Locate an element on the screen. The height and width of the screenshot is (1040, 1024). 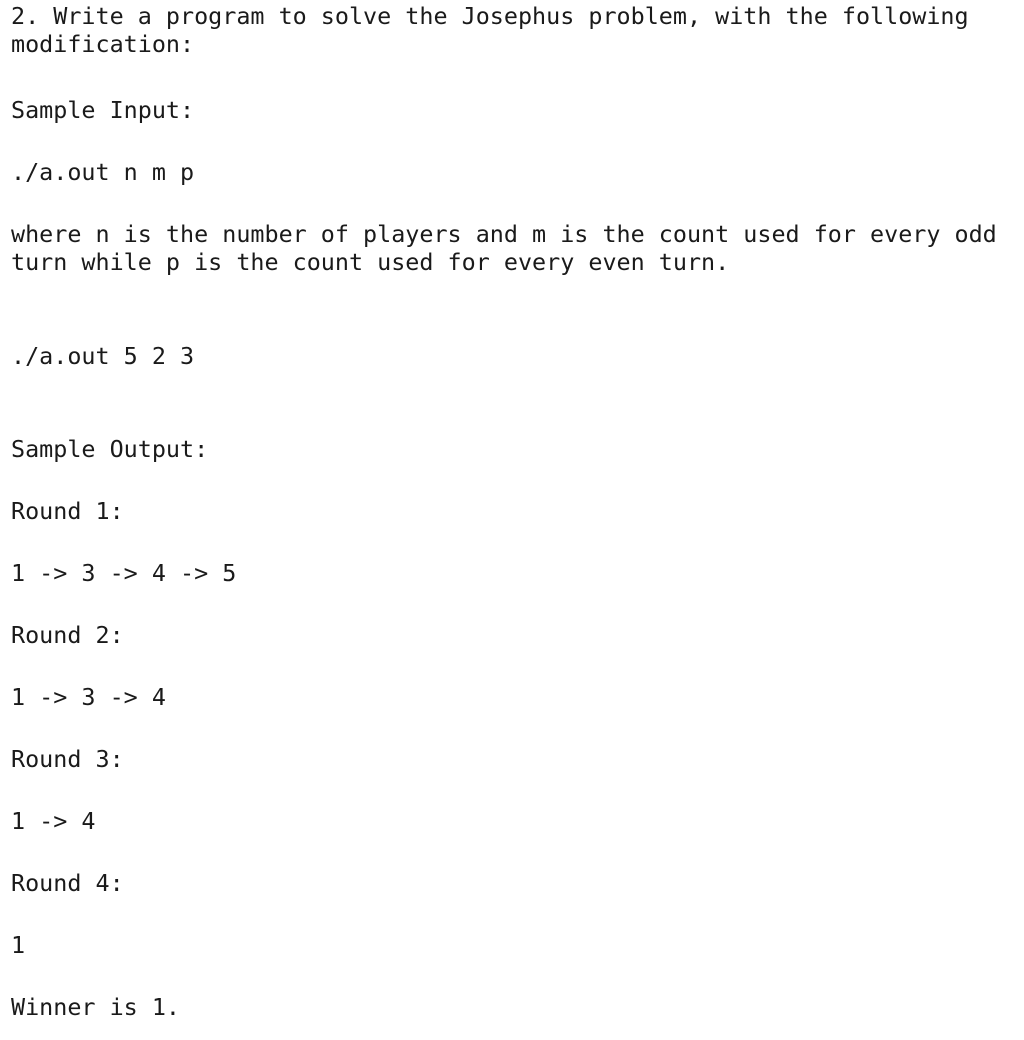
round-3-heading: Round 3: is located at coordinates (67, 759).